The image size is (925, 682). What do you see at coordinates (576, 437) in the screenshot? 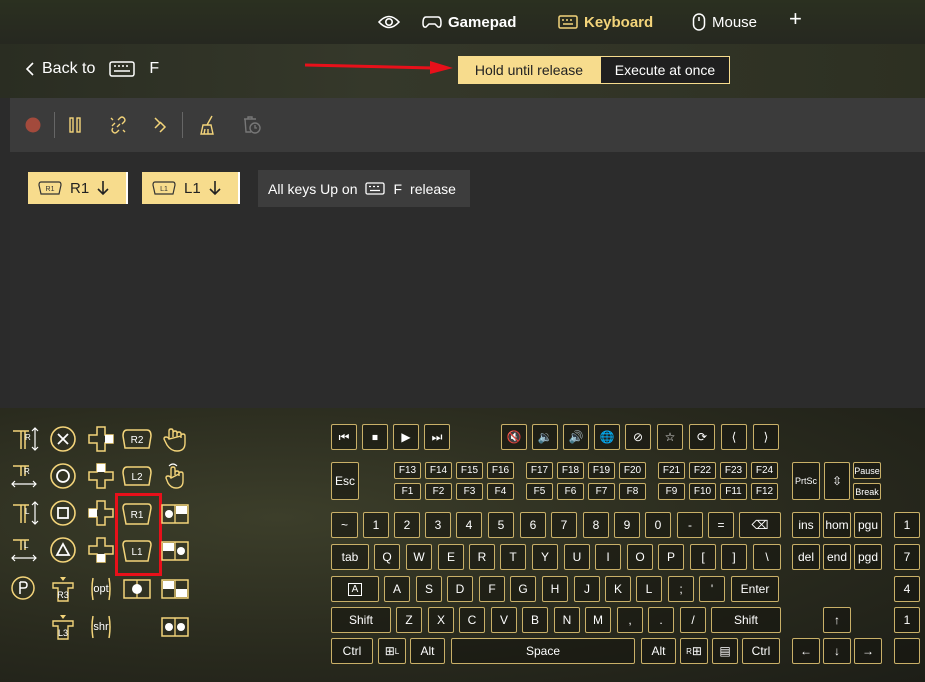
I see `volume-up-key: 🔊` at bounding box center [576, 437].